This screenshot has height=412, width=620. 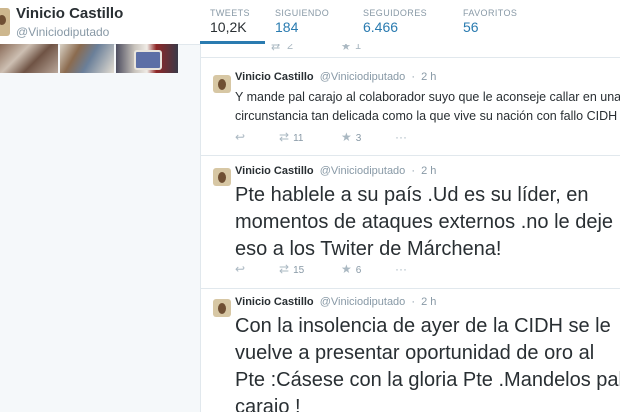 I want to click on favorite-count: 3, so click(x=358, y=138).